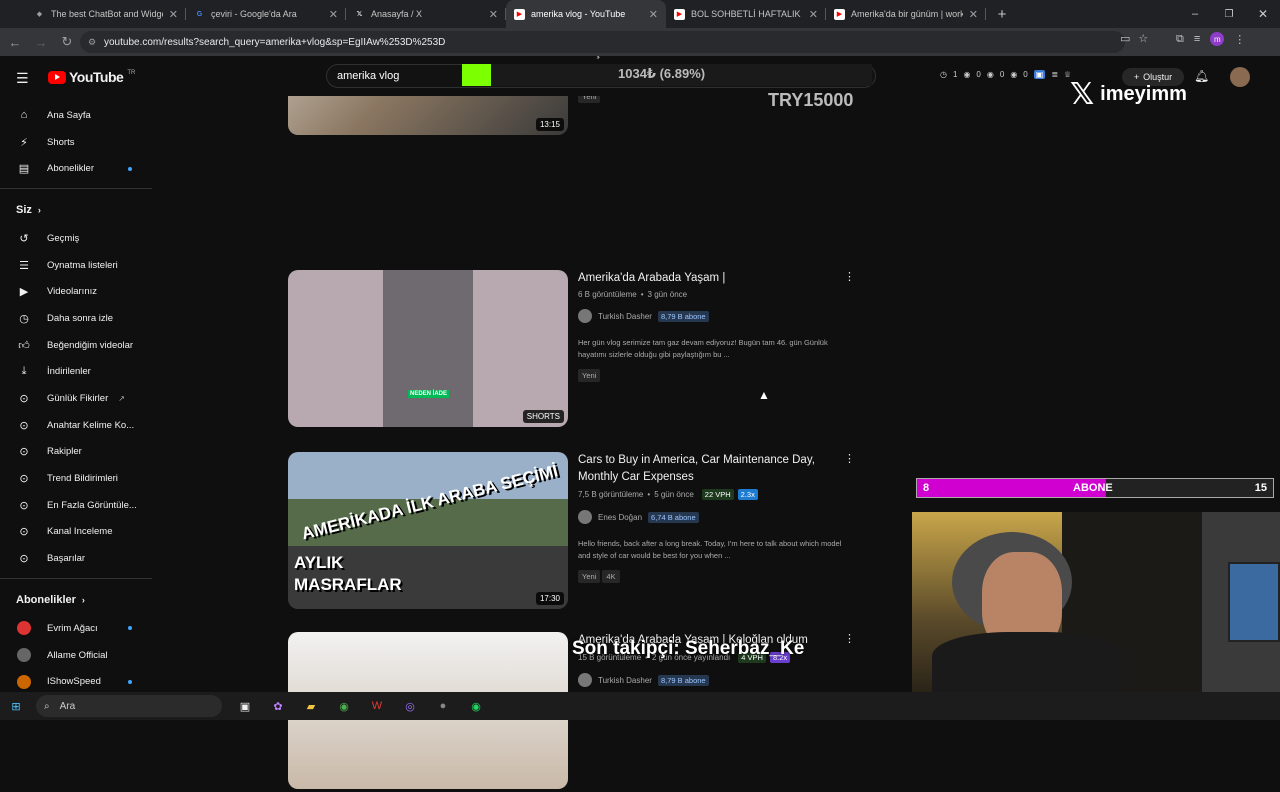  What do you see at coordinates (426, 14) in the screenshot?
I see `browser-tab: 𝕏 Anasayfa / X ✕` at bounding box center [426, 14].